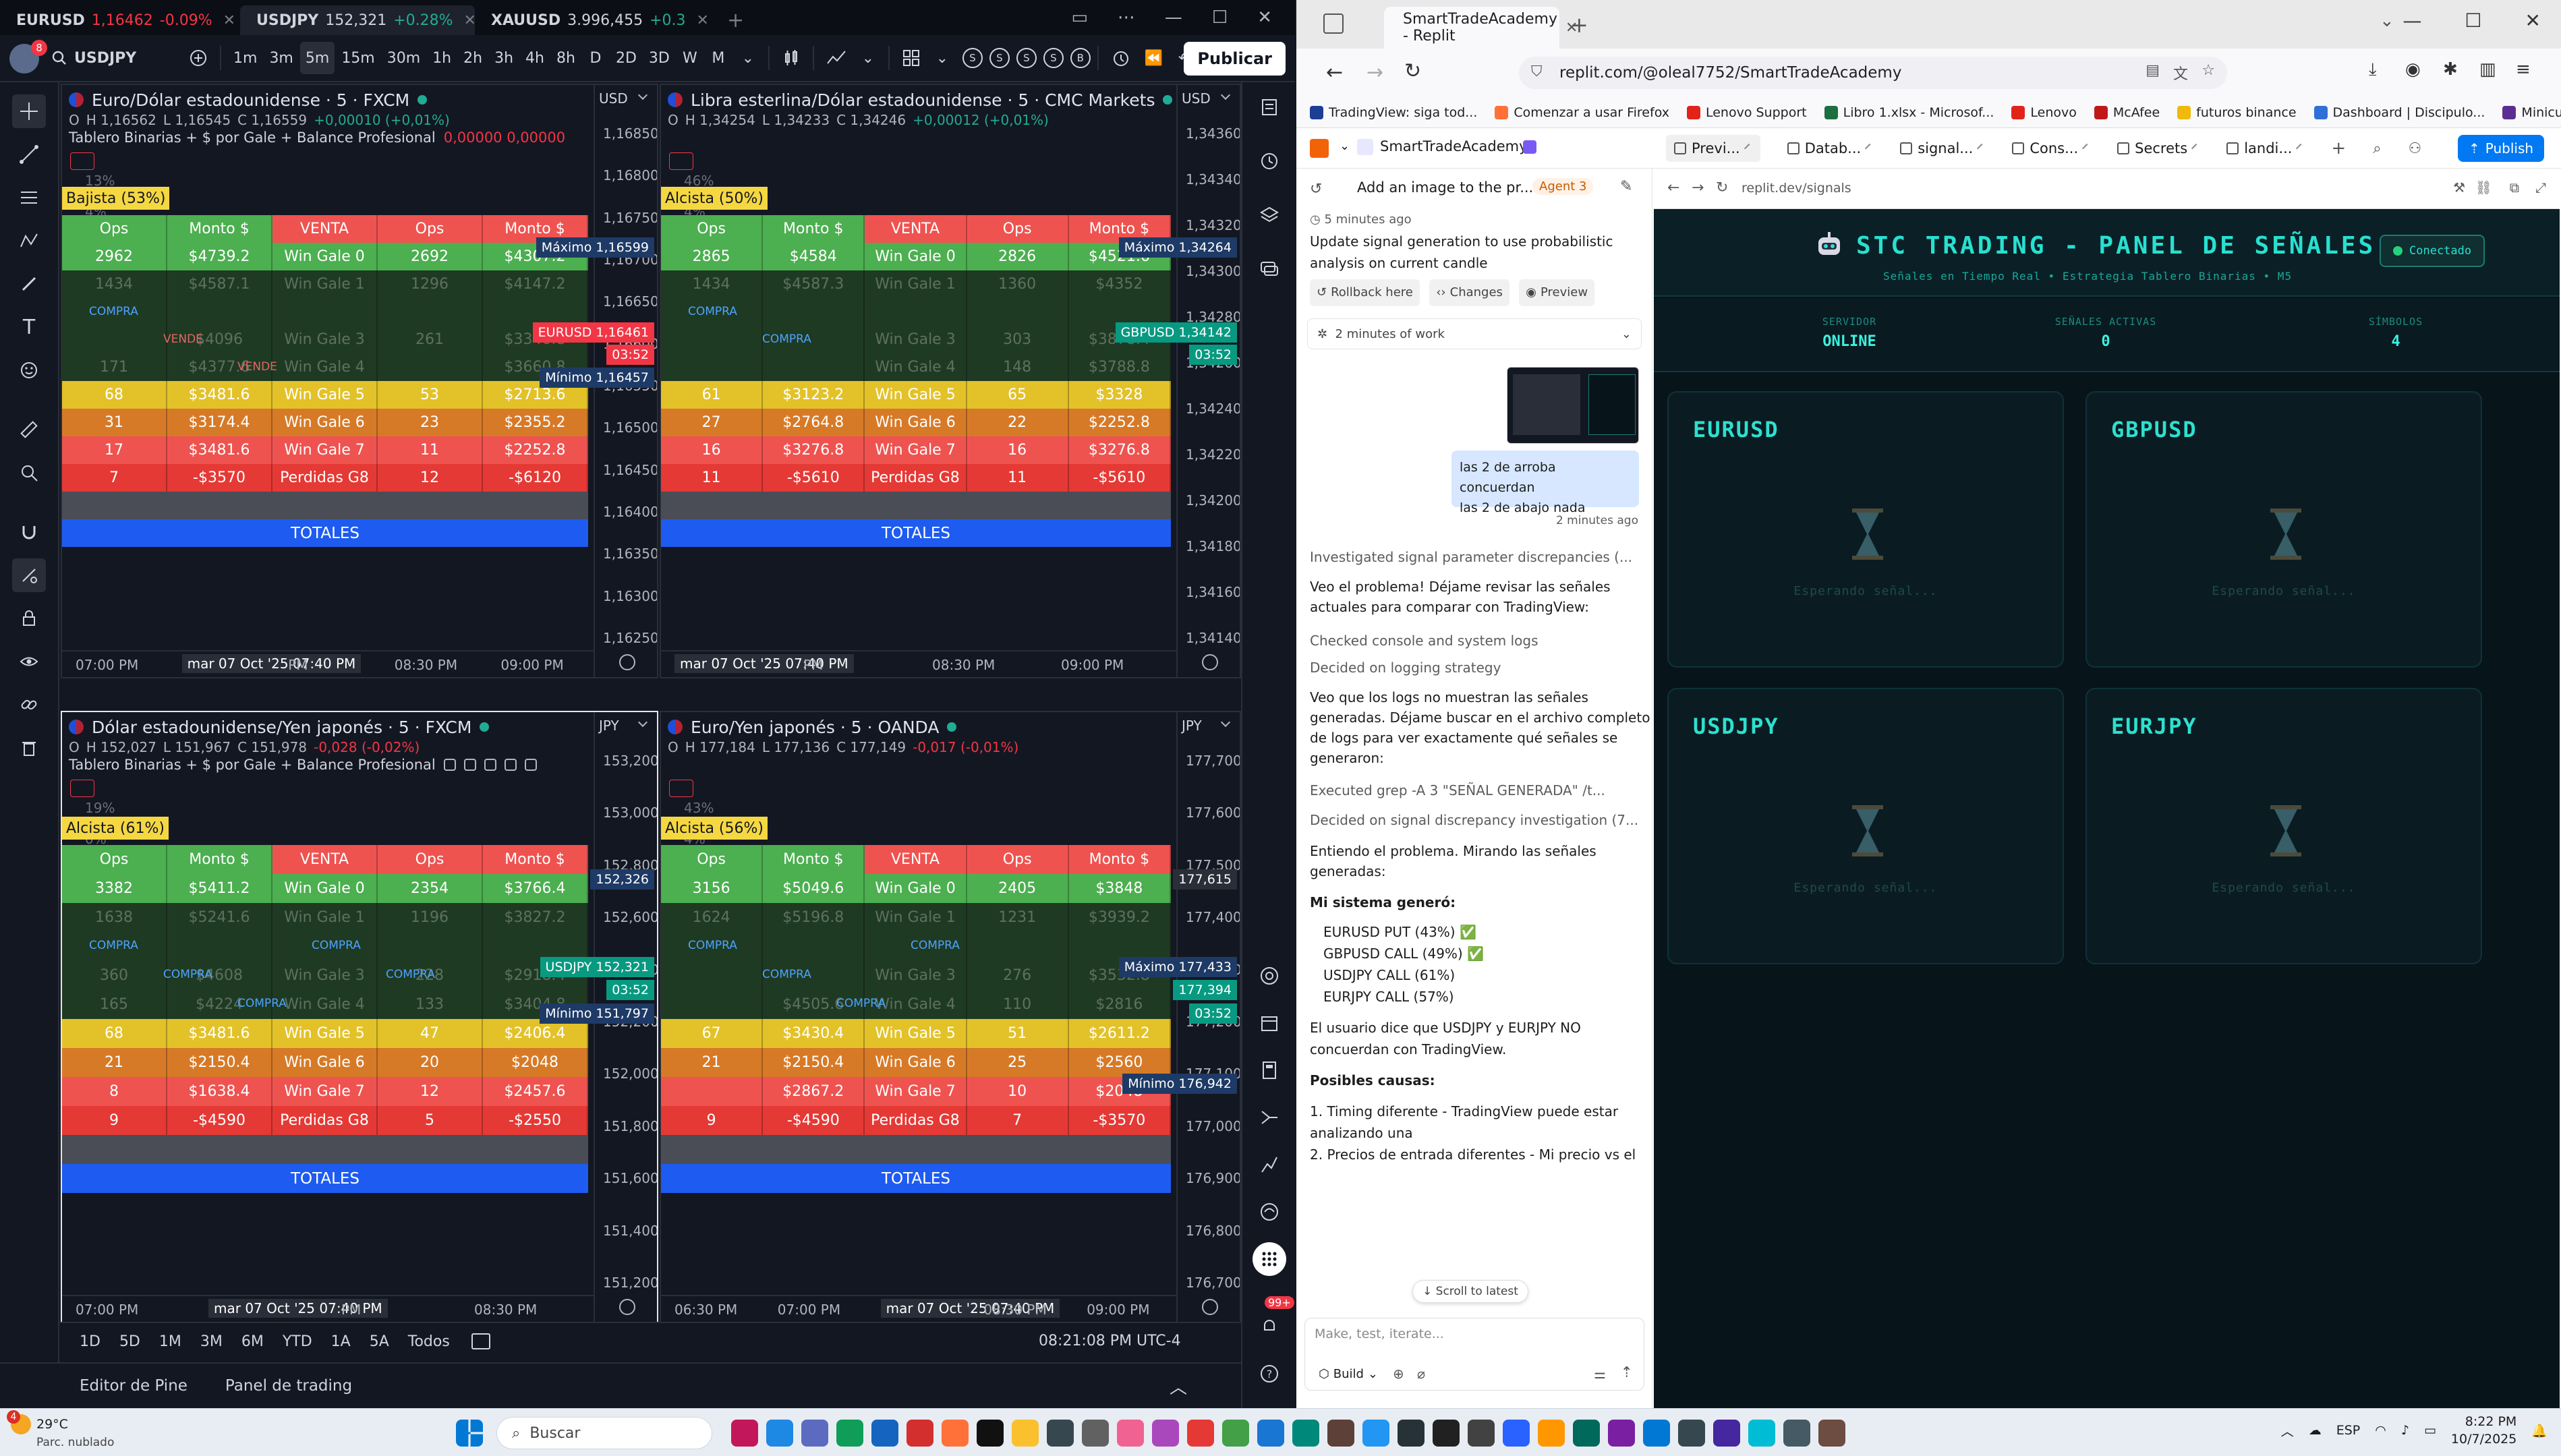 This screenshot has width=2561, height=1456. Describe the element at coordinates (943, 58) in the screenshot. I see `layouts-dropdown: ⌄` at that location.